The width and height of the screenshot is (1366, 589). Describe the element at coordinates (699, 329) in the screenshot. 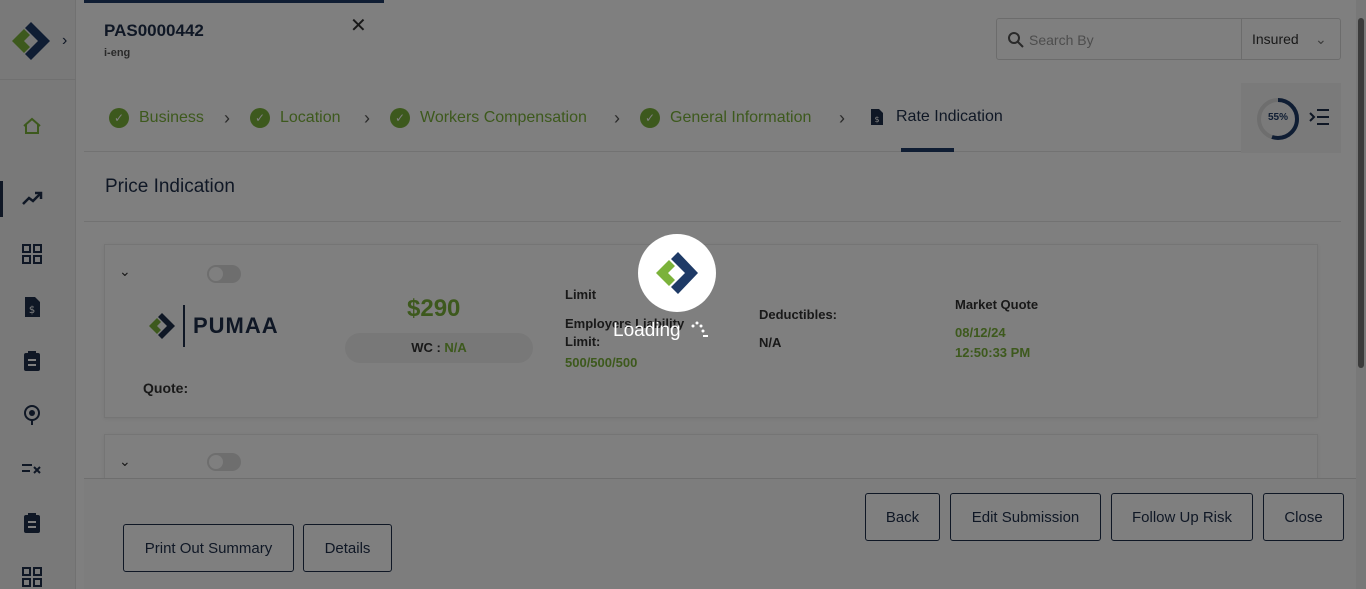

I see `spinner-icon` at that location.